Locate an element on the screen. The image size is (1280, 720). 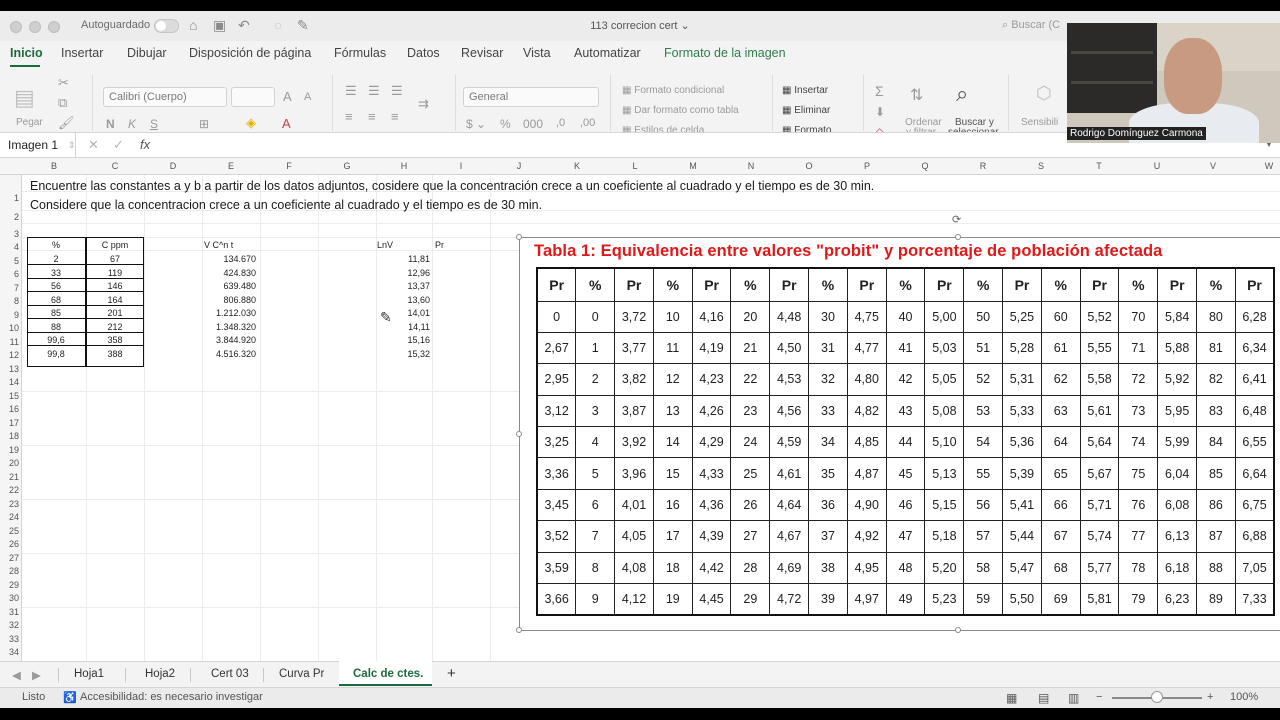
column-header: C is located at coordinates (115, 166).